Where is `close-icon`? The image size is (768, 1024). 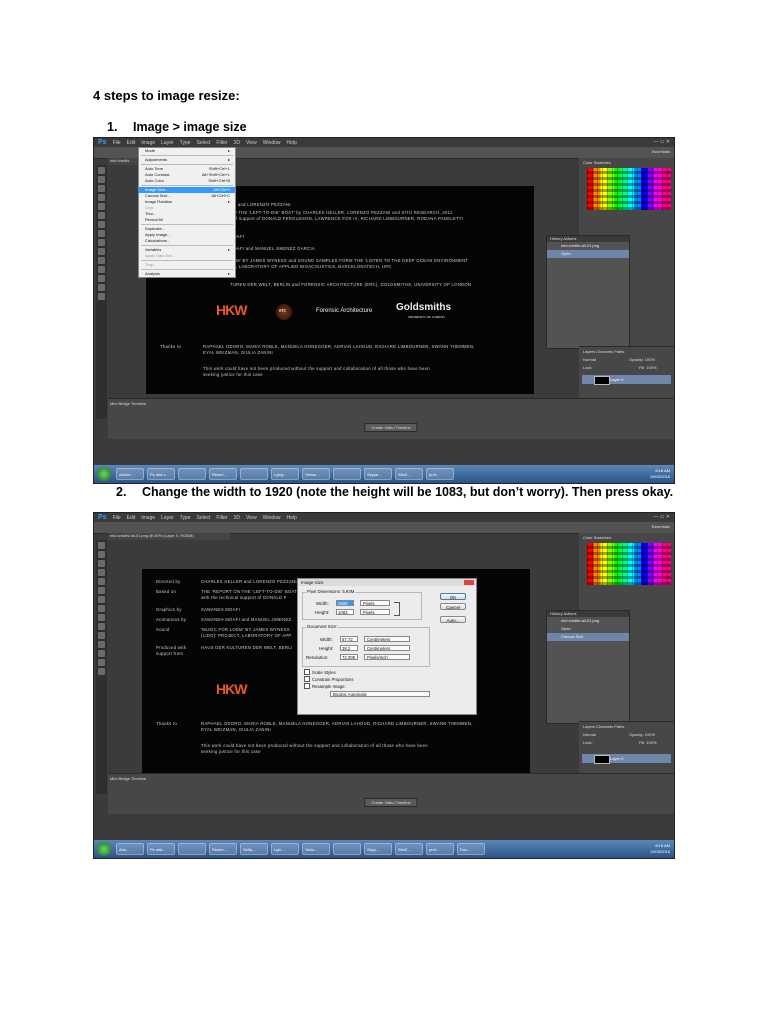
close-icon is located at coordinates (469, 582).